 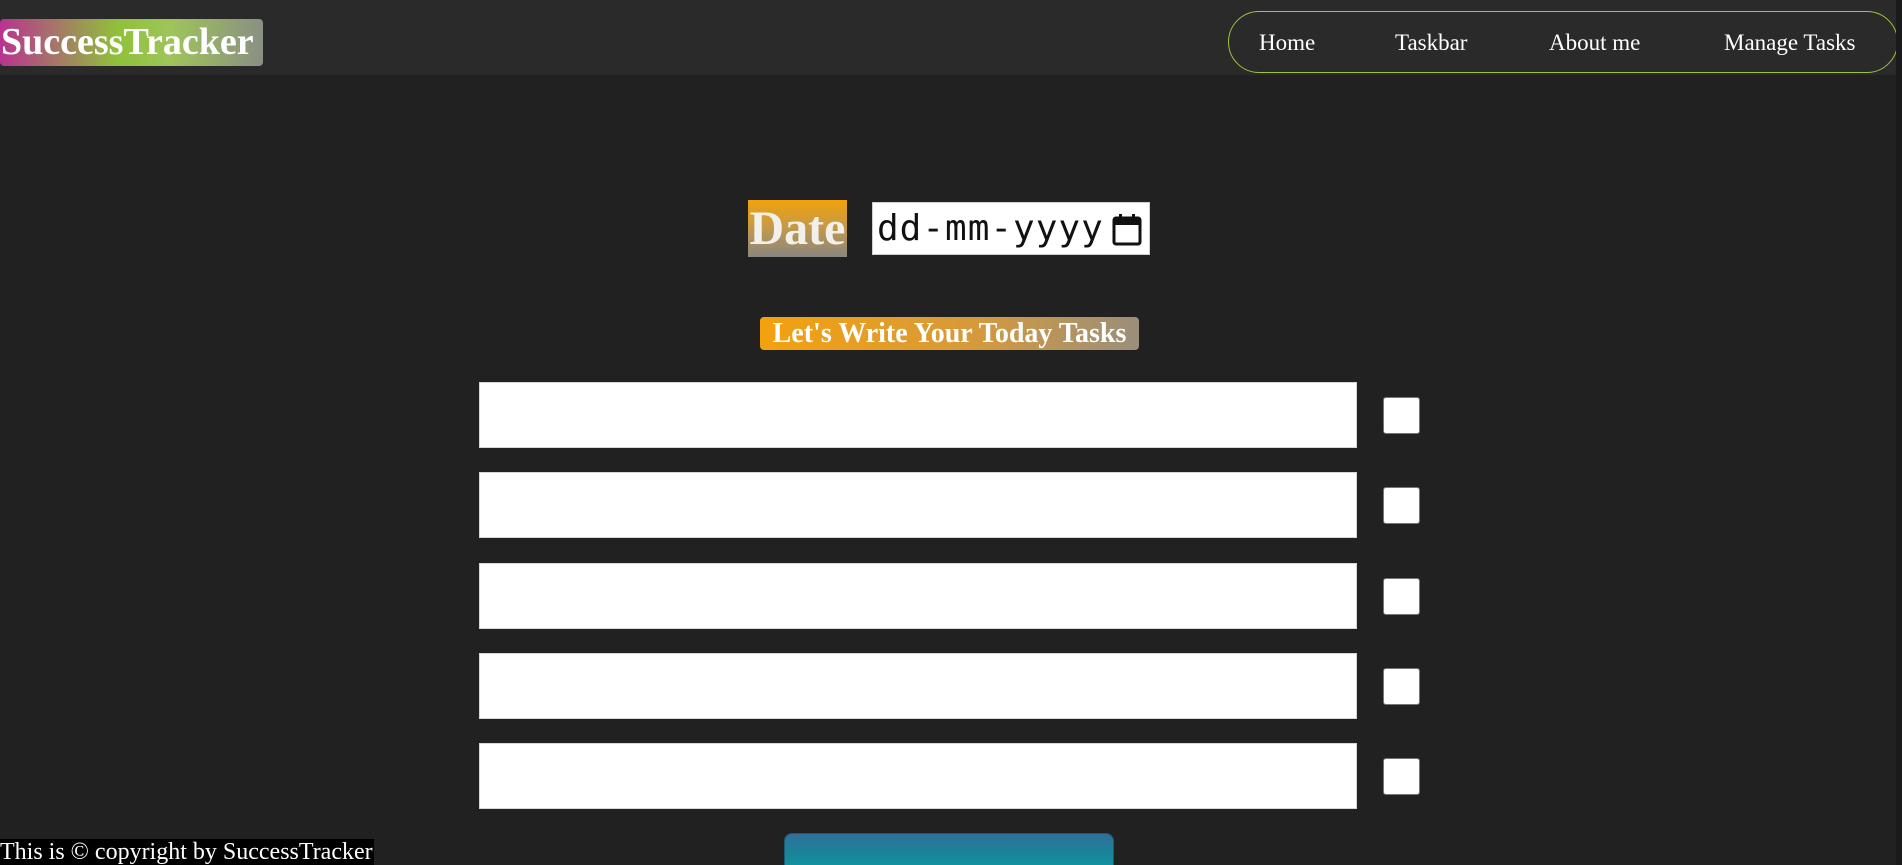 I want to click on logo: SuccessTracker, so click(x=131, y=42).